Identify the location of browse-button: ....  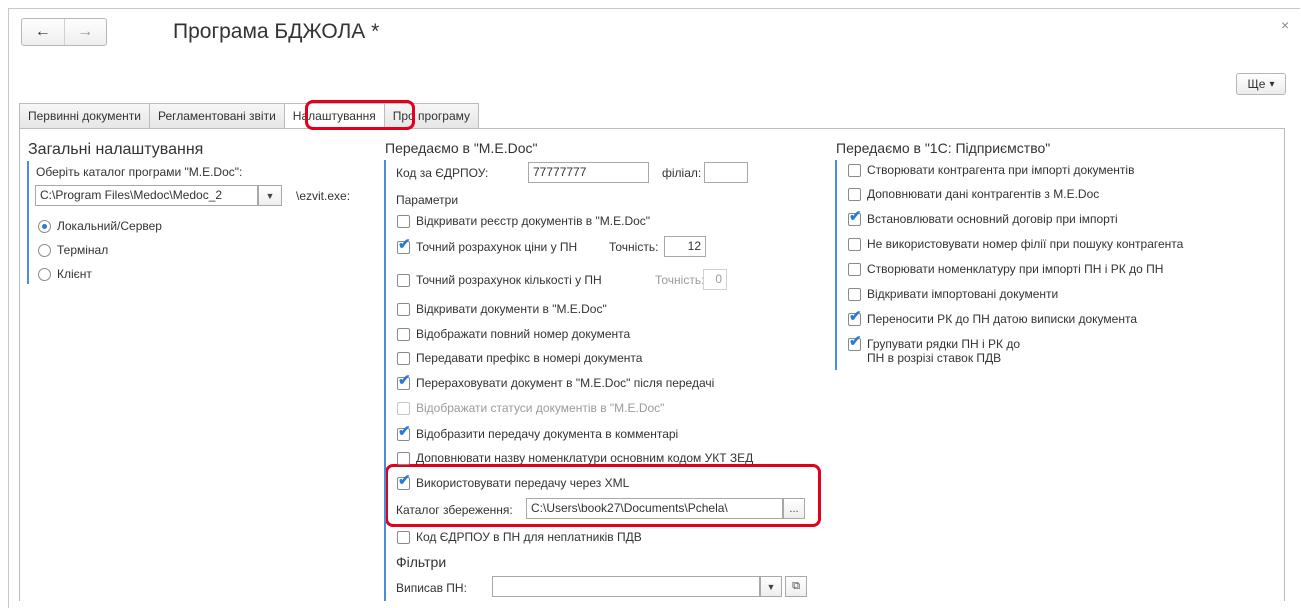
(794, 508).